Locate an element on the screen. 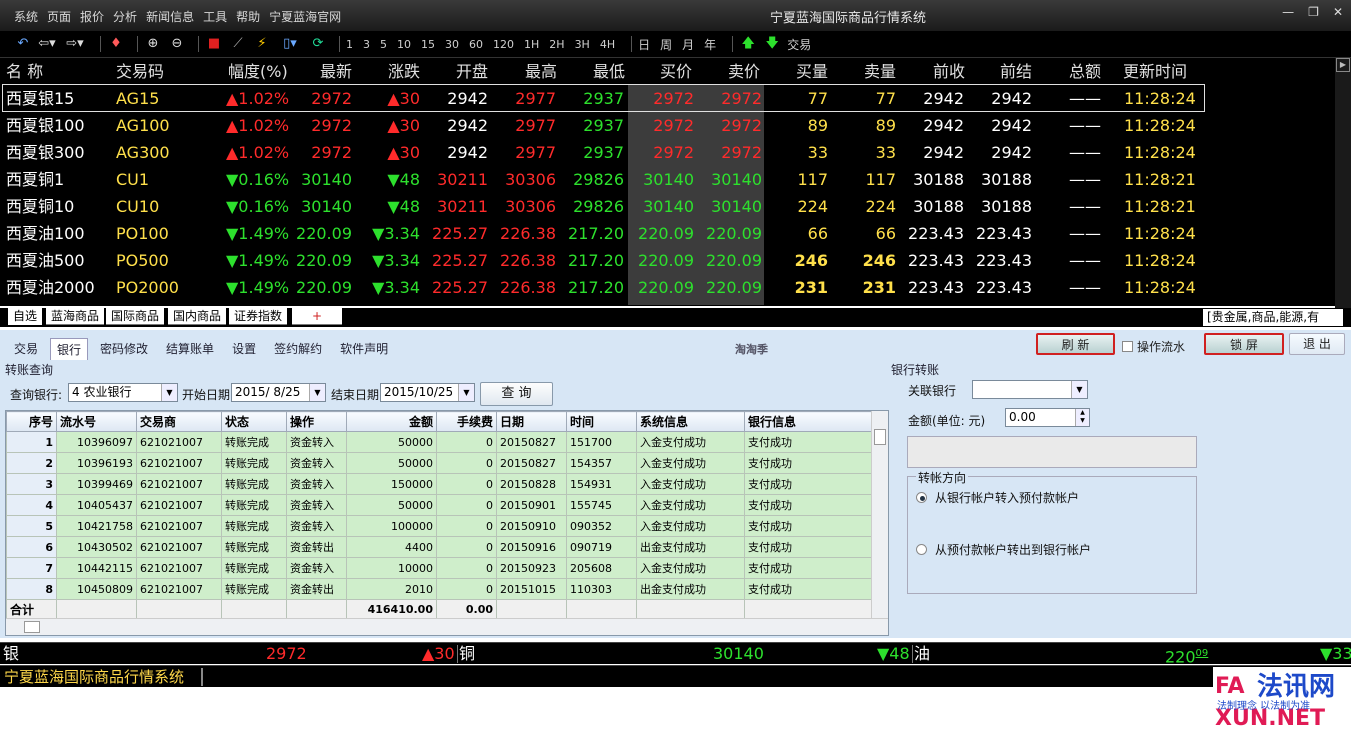 The height and width of the screenshot is (730, 1351). flow-checkbox: 操作流水 is located at coordinates (1153, 346).